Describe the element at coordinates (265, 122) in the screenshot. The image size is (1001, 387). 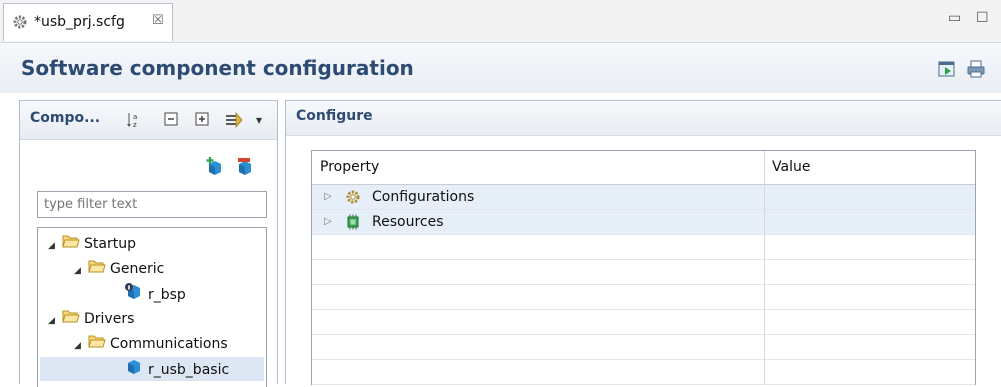
I see `chevron-down-icon: ▾` at that location.